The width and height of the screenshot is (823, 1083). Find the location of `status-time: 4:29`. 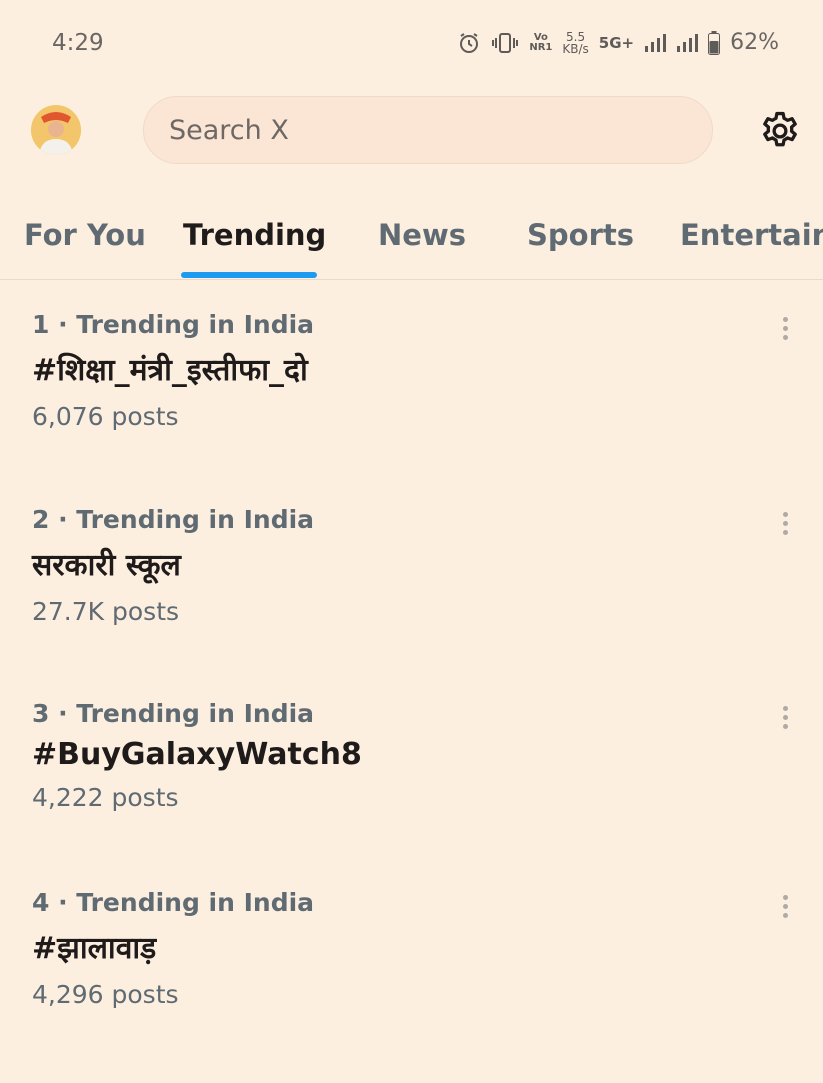

status-time: 4:29 is located at coordinates (78, 43).